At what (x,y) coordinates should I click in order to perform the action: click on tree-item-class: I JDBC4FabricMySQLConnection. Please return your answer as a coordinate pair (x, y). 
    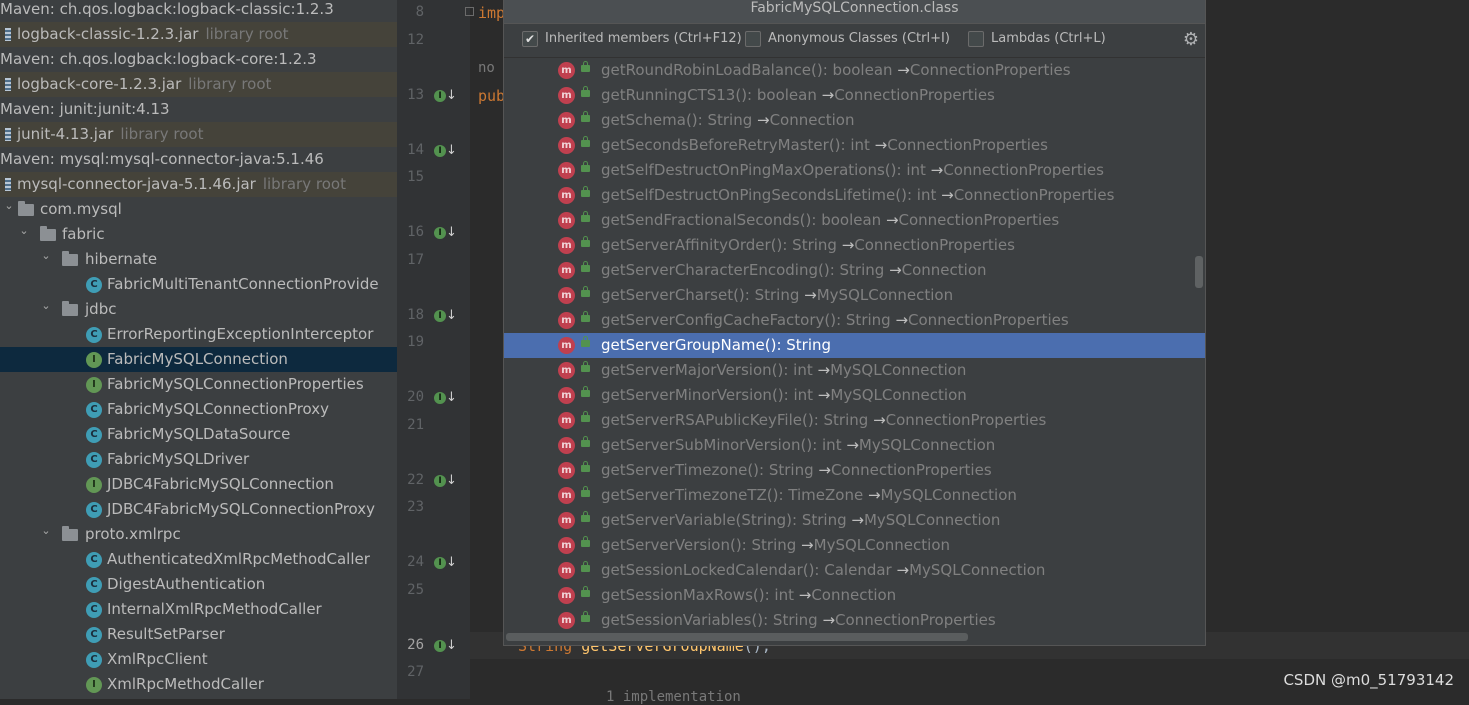
    Looking at the image, I should click on (198, 484).